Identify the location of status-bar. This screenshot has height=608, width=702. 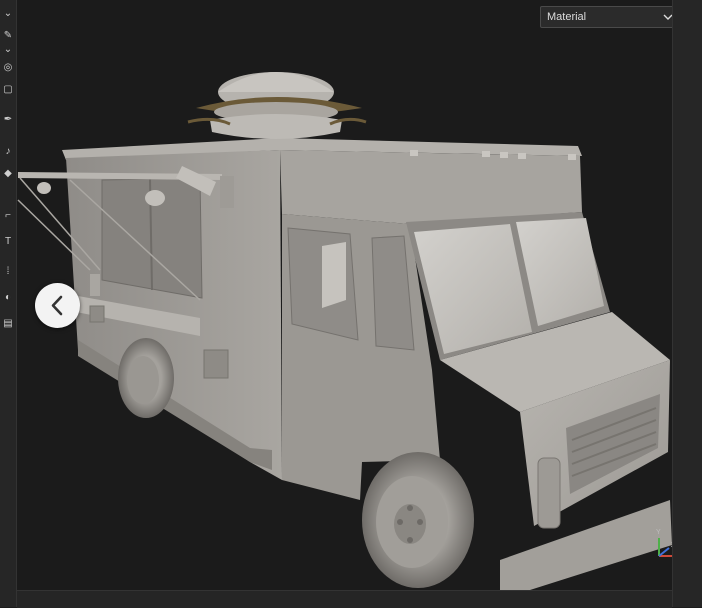
(344, 599).